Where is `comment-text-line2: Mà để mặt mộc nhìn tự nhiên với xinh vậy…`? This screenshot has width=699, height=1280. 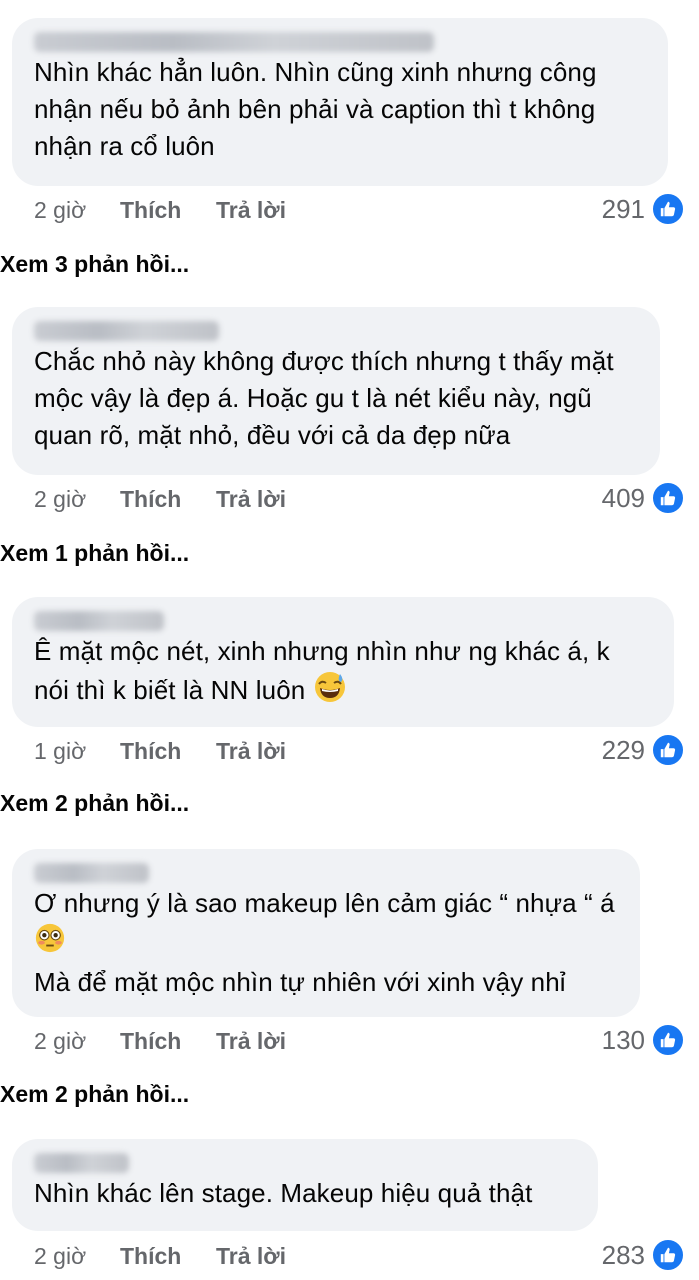 comment-text-line2: Mà để mặt mộc nhìn tự nhiên với xinh vậy… is located at coordinates (300, 982).